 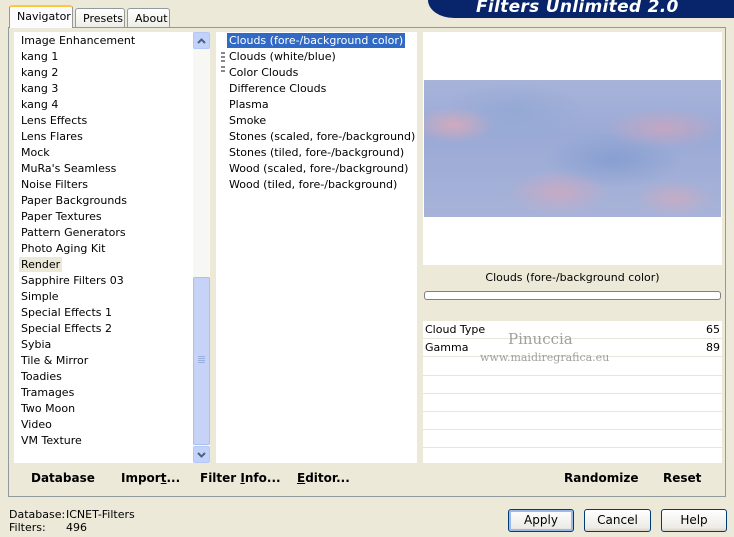 I want to click on category-item: Image Enhancement, so click(x=78, y=40).